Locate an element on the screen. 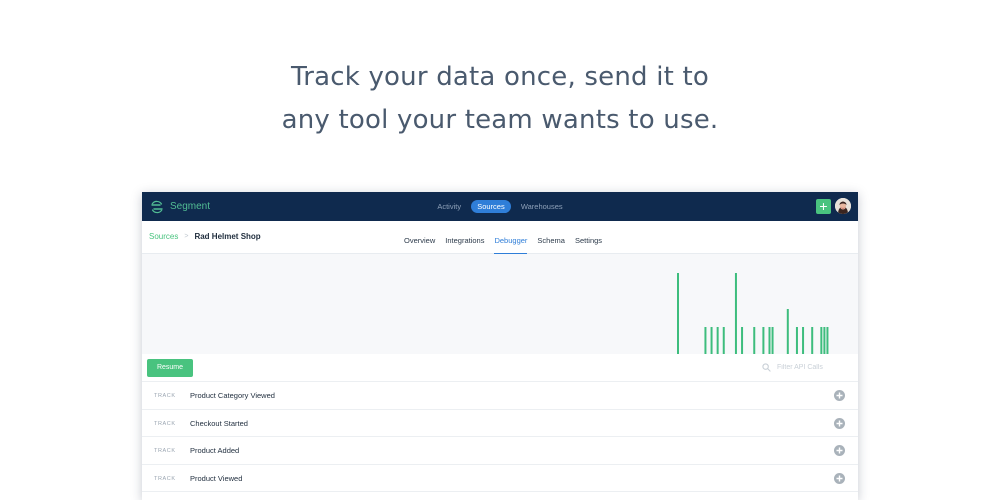  event-name: Product Added is located at coordinates (215, 450).